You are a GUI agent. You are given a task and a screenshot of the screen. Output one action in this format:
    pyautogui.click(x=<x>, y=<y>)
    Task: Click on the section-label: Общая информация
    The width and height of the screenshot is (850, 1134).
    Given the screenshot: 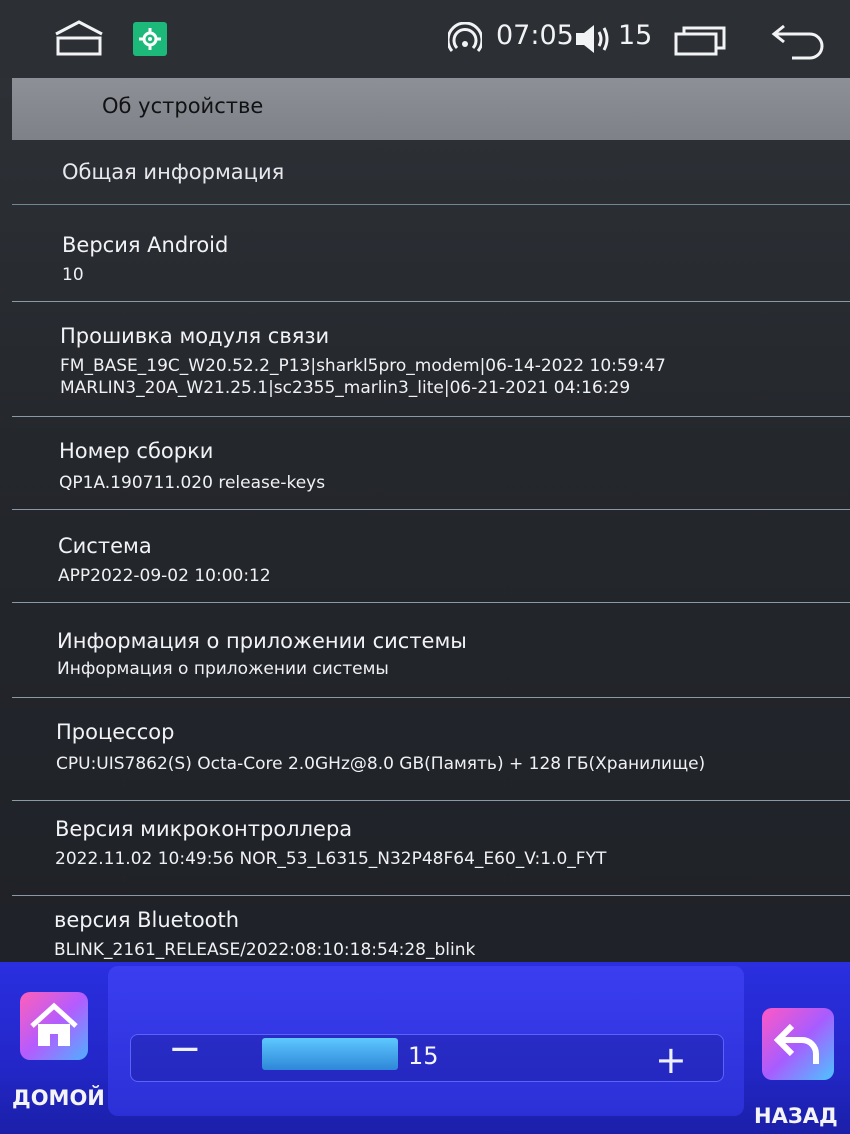 What is the action you would take?
    pyautogui.click(x=173, y=172)
    